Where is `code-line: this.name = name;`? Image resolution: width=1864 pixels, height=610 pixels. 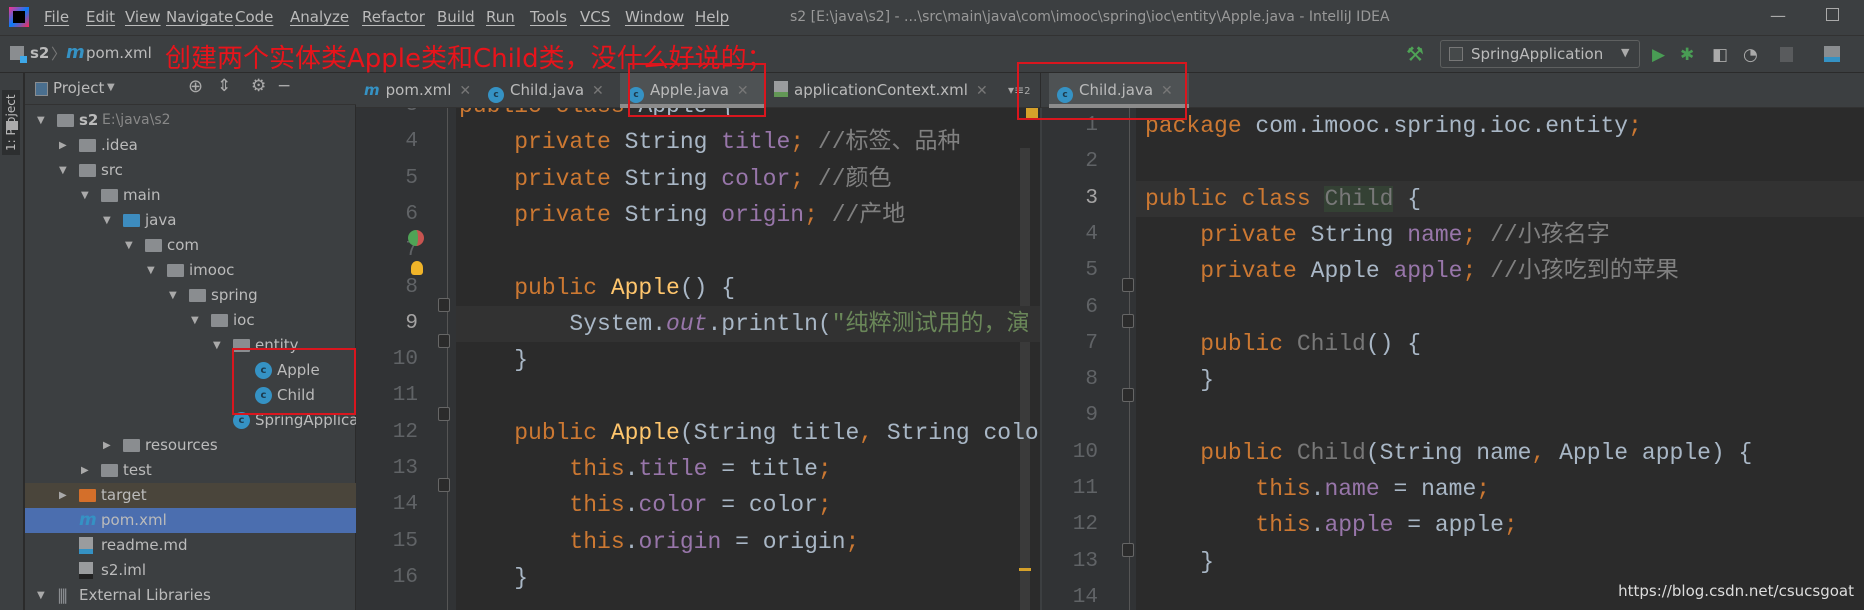
code-line: this.name = name; is located at coordinates (1317, 489).